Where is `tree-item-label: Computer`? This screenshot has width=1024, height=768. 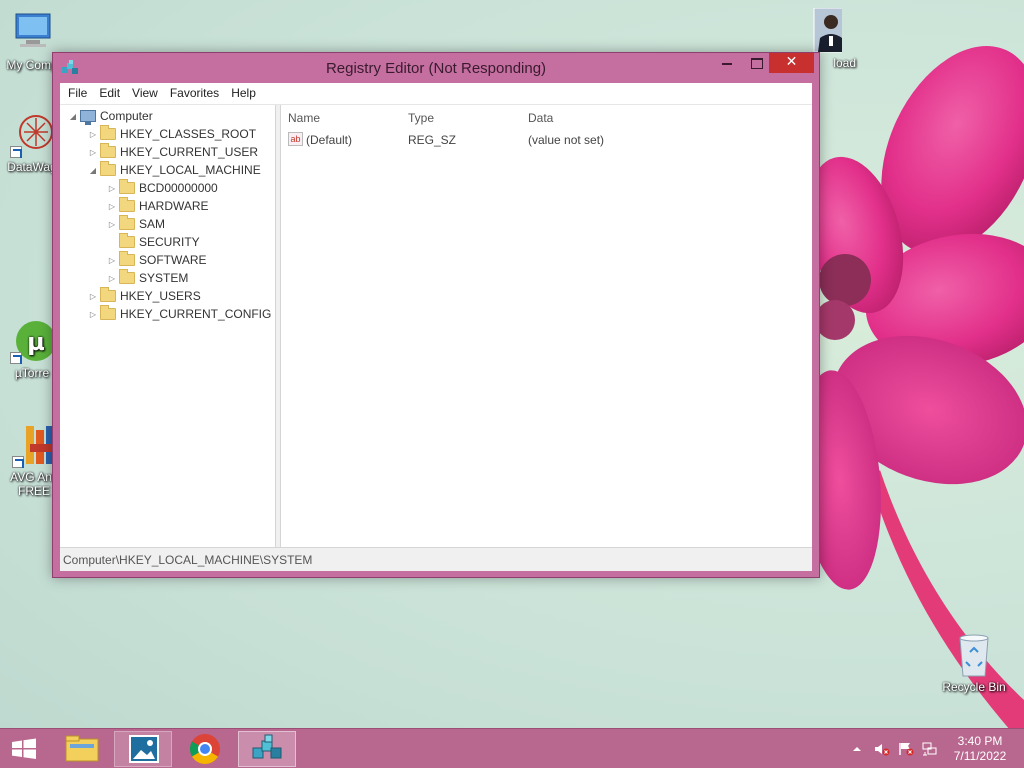
tree-item-label: Computer is located at coordinates (126, 116).